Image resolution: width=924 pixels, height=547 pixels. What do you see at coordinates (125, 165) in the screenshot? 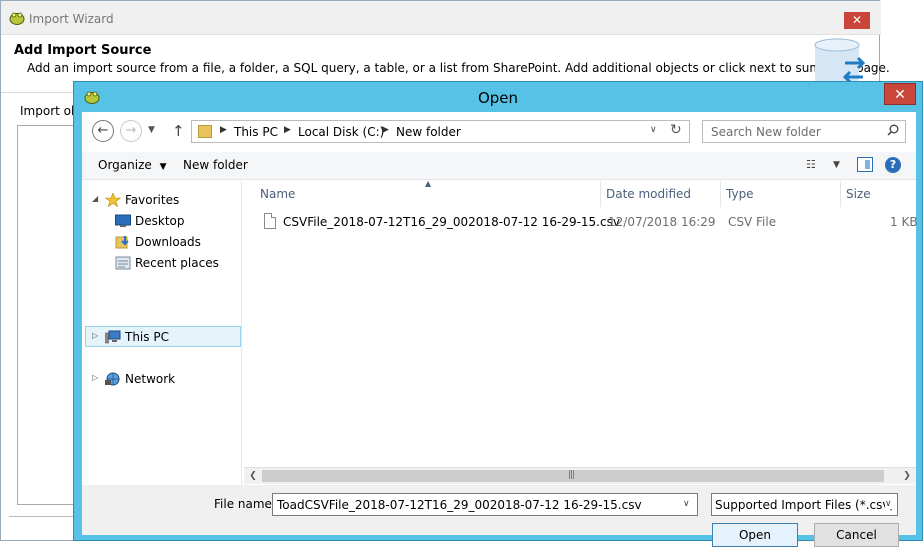
I see `organize-label: Organize` at bounding box center [125, 165].